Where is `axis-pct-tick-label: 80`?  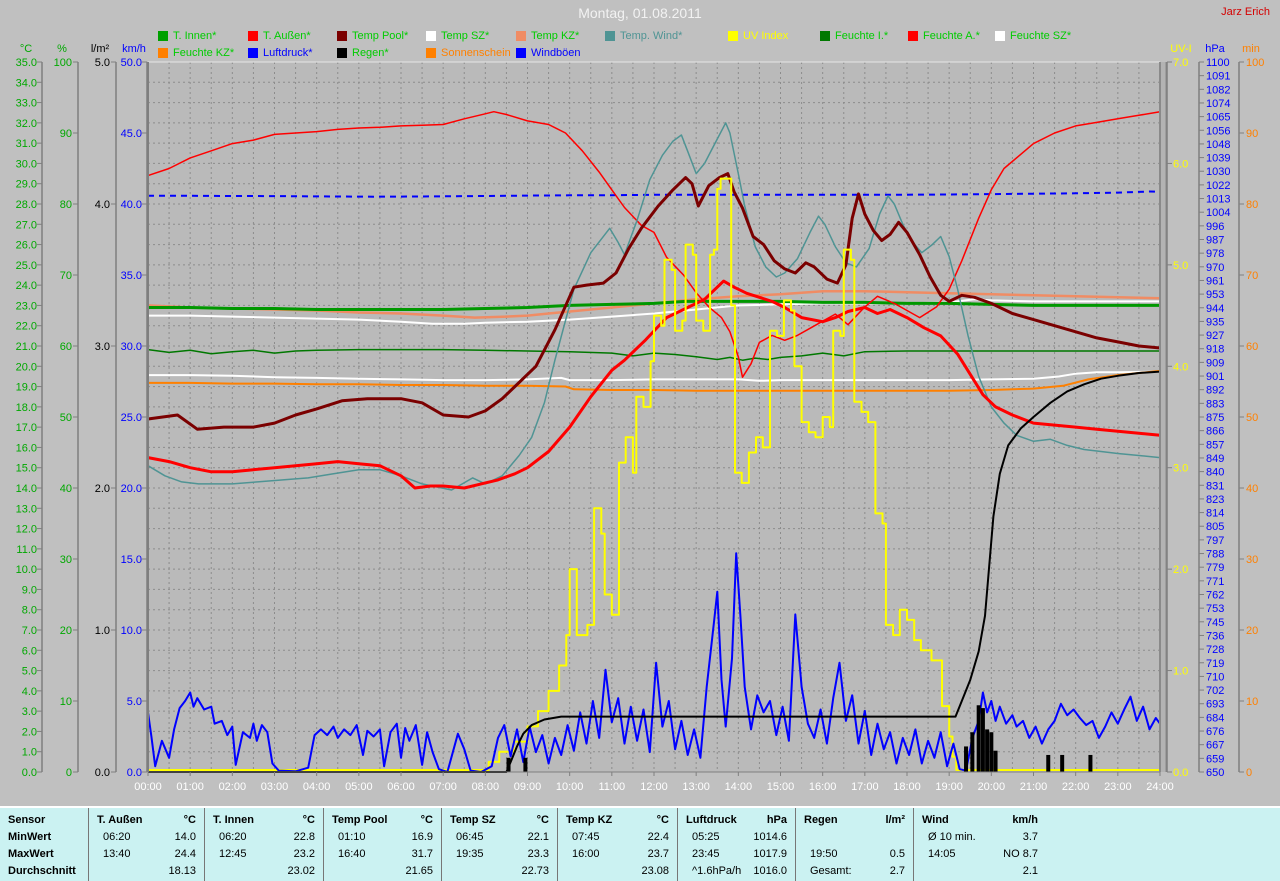
axis-pct-tick-label: 80 is located at coordinates (66, 205).